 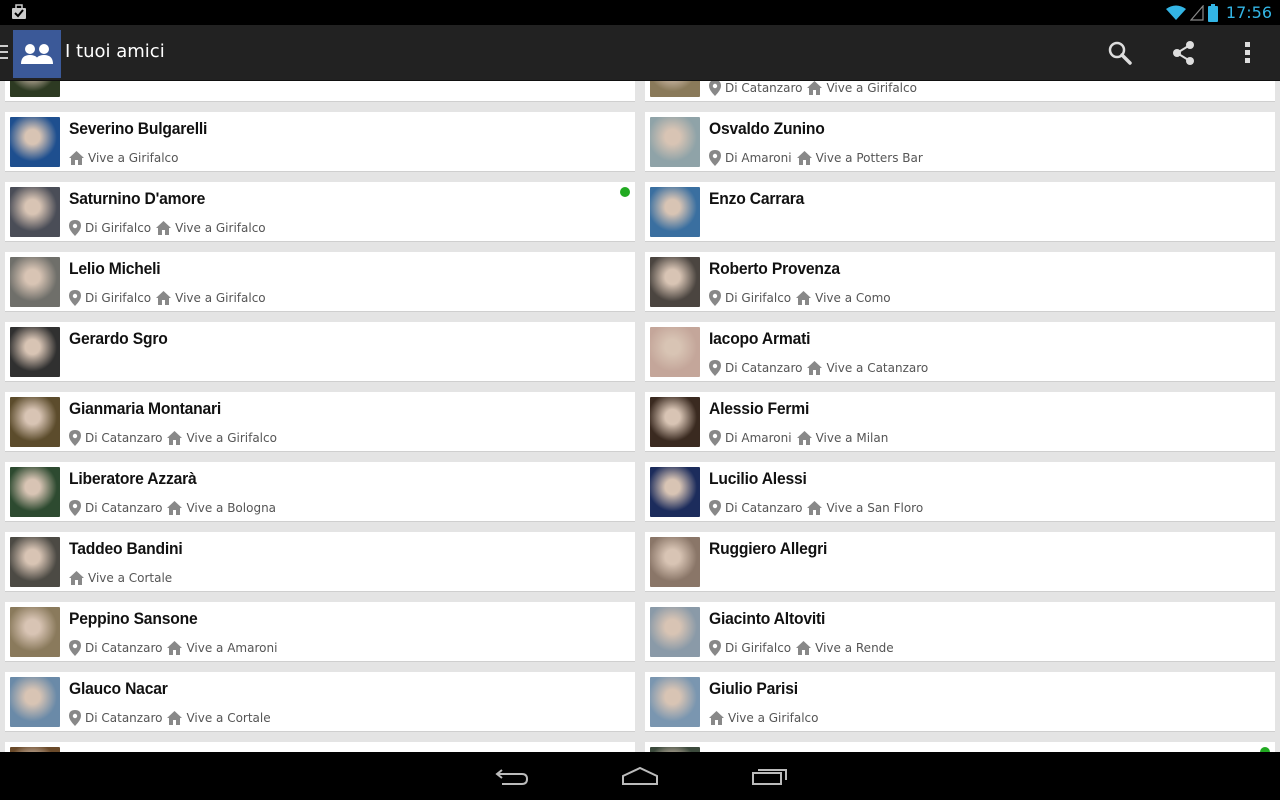 What do you see at coordinates (320, 562) in the screenshot?
I see `friend-card: Taddeo Bandini Vive a Cortale` at bounding box center [320, 562].